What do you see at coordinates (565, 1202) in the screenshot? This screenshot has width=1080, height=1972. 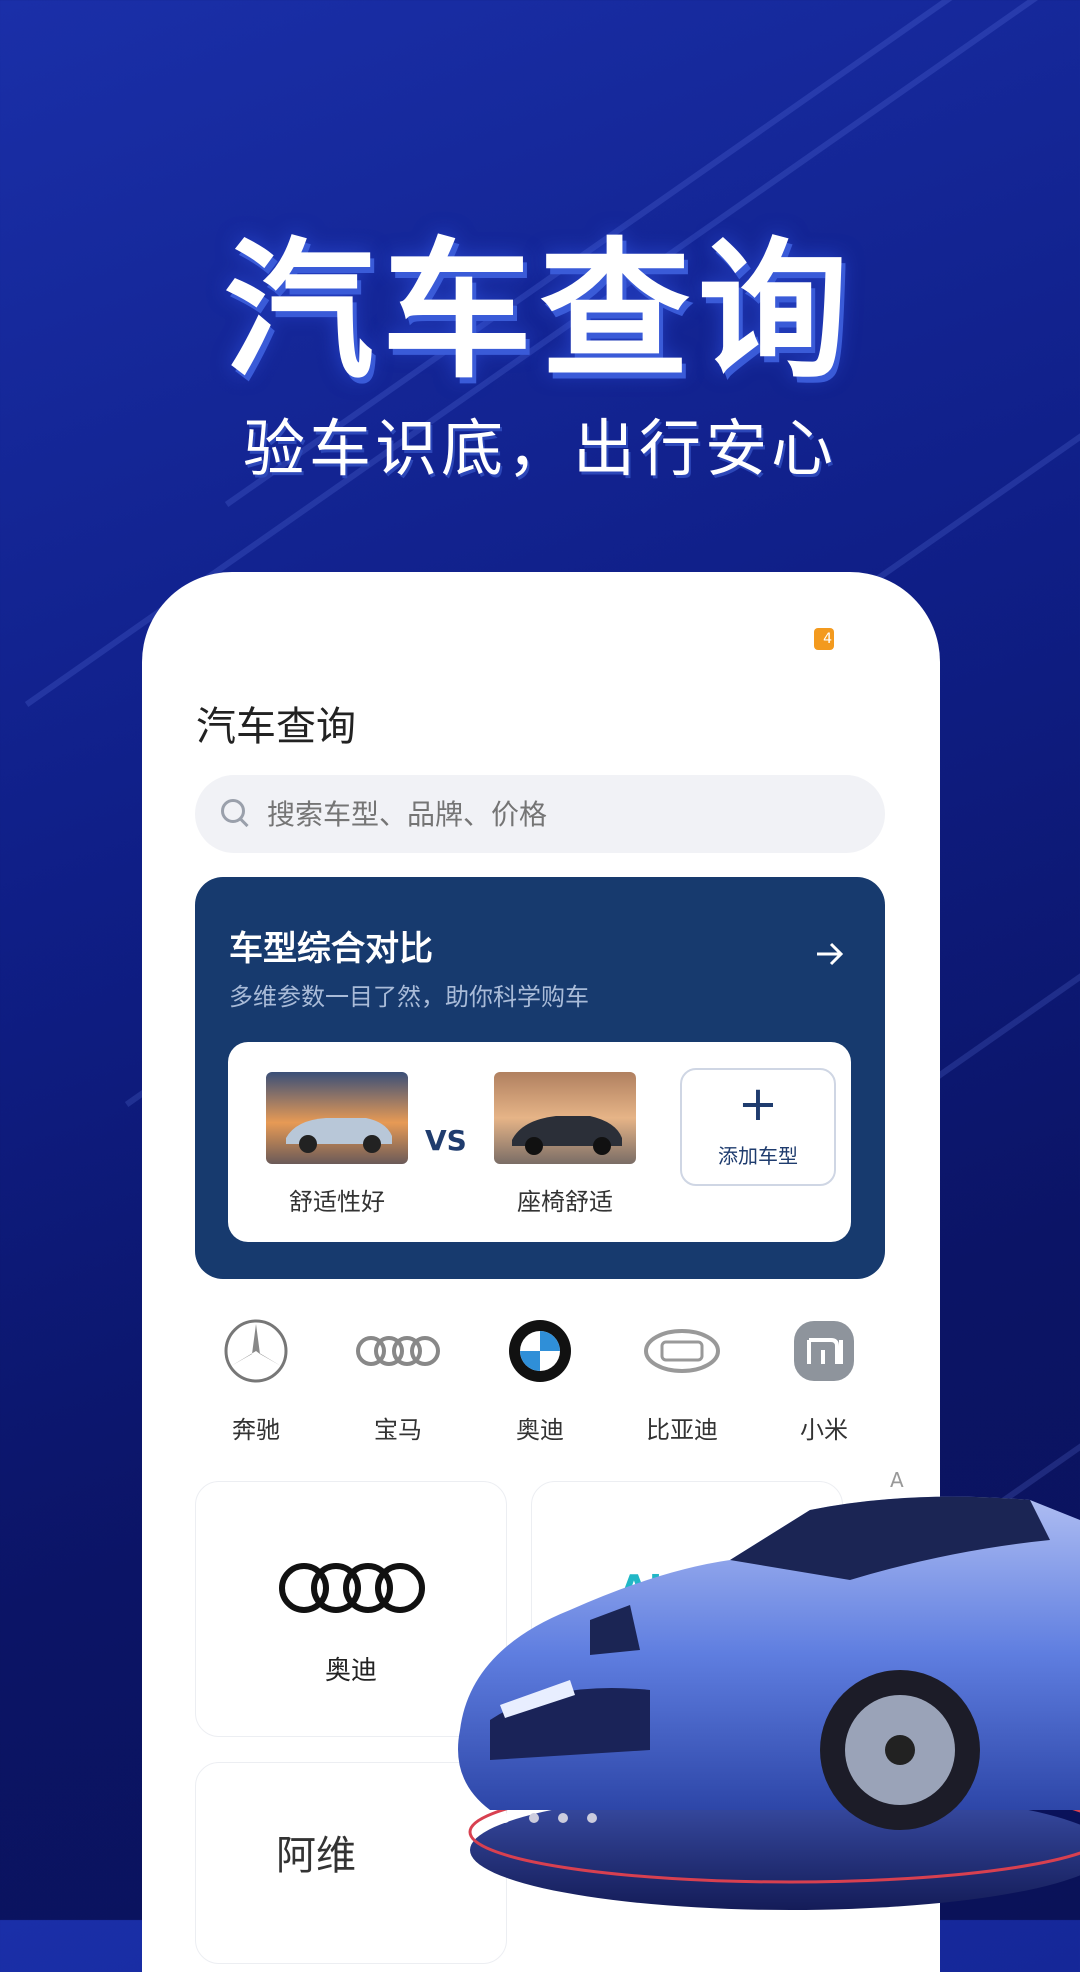 I see `car2-label: 座椅舒适` at bounding box center [565, 1202].